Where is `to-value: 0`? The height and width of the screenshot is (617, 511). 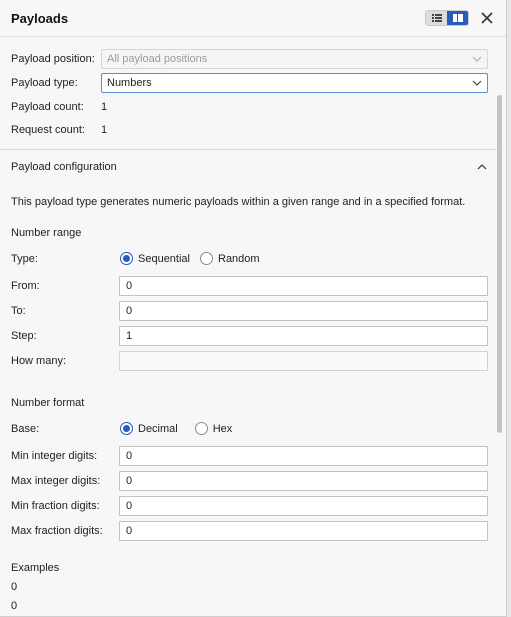
to-value: 0 is located at coordinates (129, 311).